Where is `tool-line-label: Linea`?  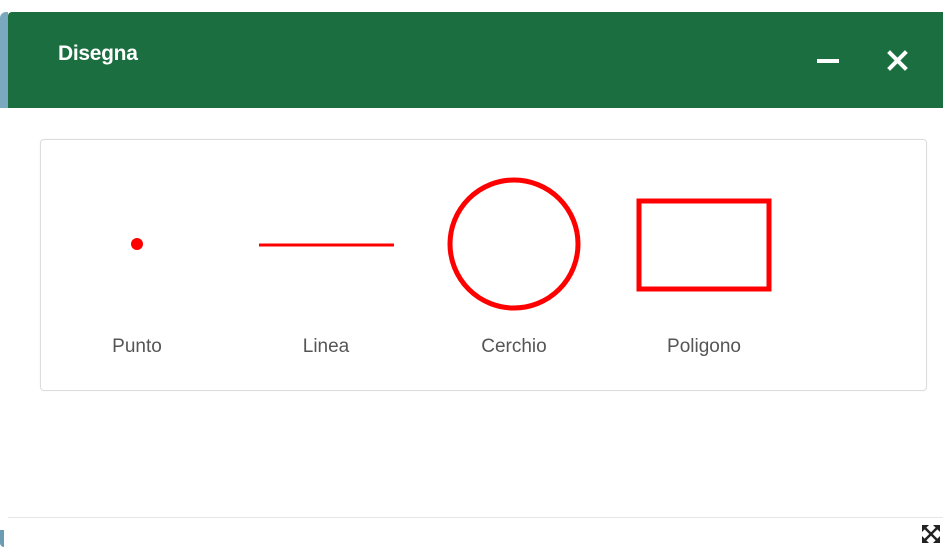
tool-line-label: Linea is located at coordinates (326, 346).